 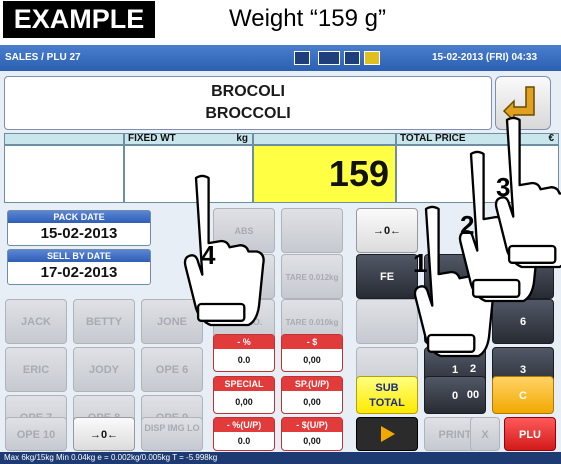 What do you see at coordinates (467, 225) in the screenshot?
I see `hand-number-2: 2` at bounding box center [467, 225].